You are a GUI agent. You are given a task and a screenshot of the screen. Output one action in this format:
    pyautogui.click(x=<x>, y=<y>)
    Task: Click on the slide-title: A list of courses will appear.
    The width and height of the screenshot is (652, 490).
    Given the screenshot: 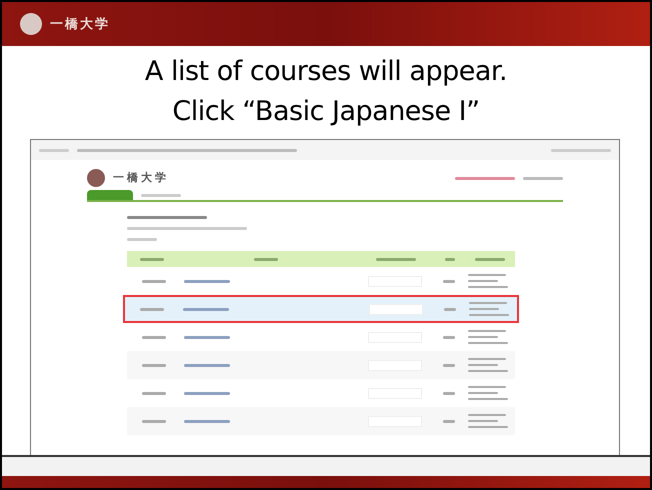 What is the action you would take?
    pyautogui.click(x=326, y=72)
    